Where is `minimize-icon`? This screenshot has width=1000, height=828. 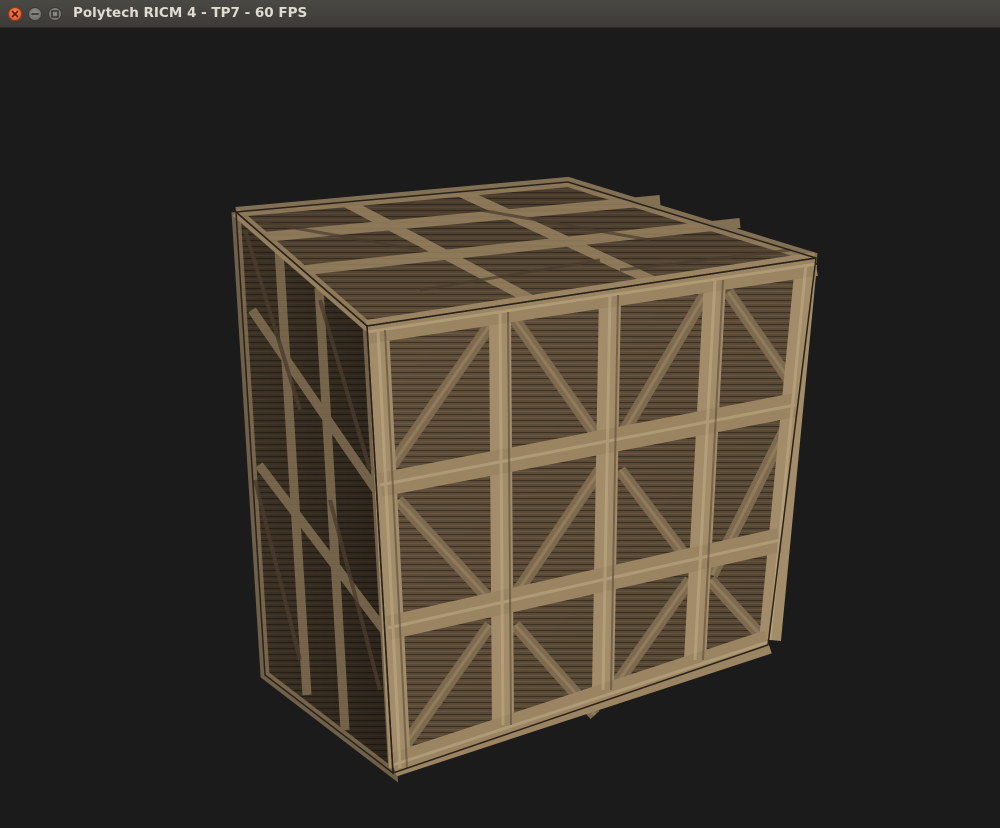 minimize-icon is located at coordinates (35, 14).